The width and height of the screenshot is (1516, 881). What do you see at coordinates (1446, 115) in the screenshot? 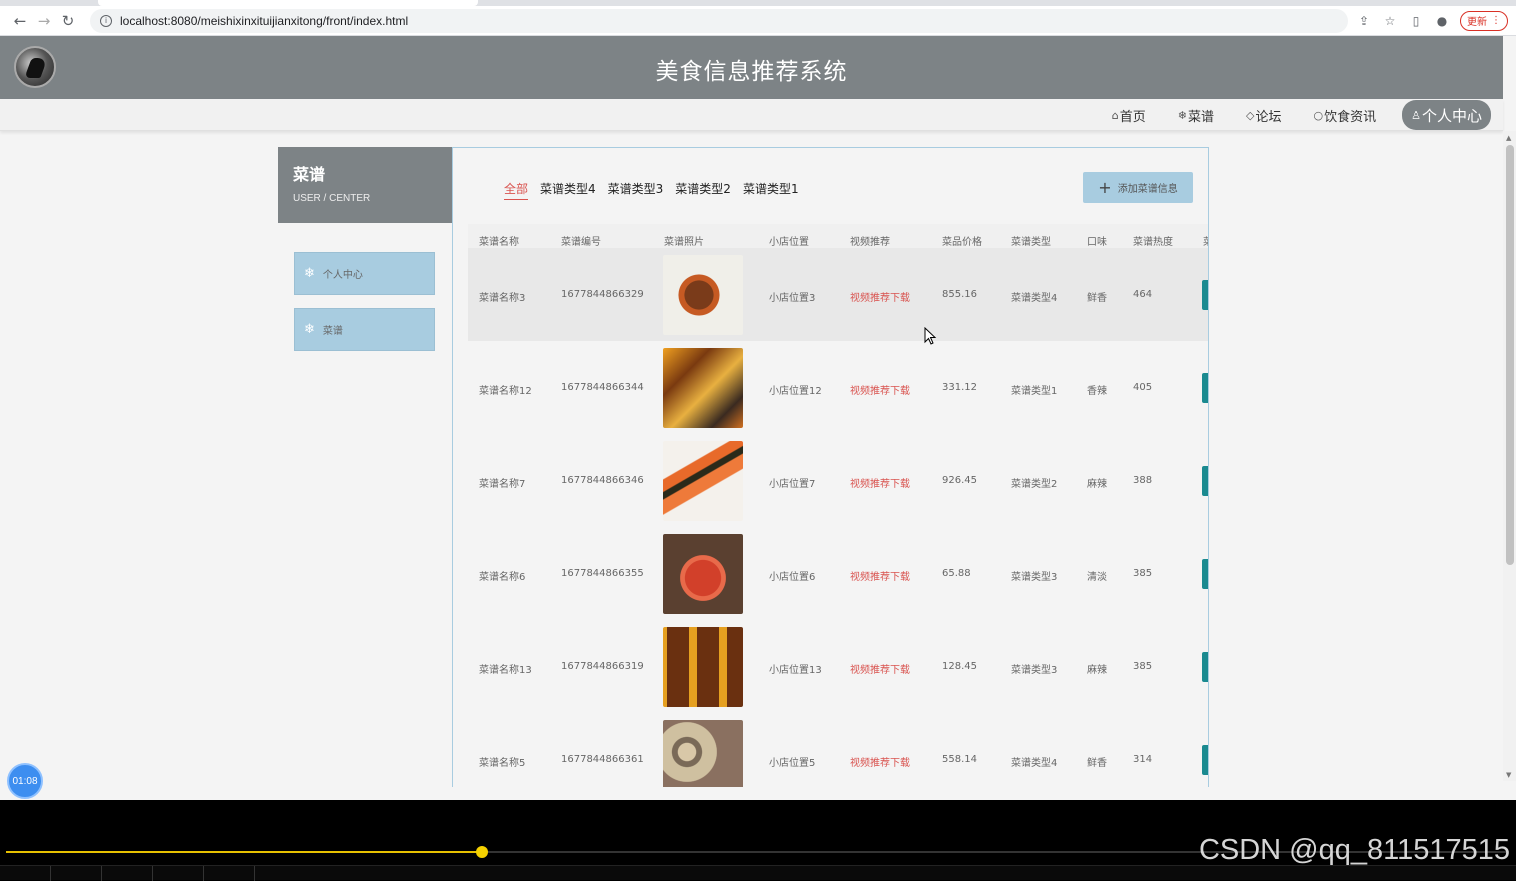
I see `nav-user-center: ♙ 个人中心` at bounding box center [1446, 115].